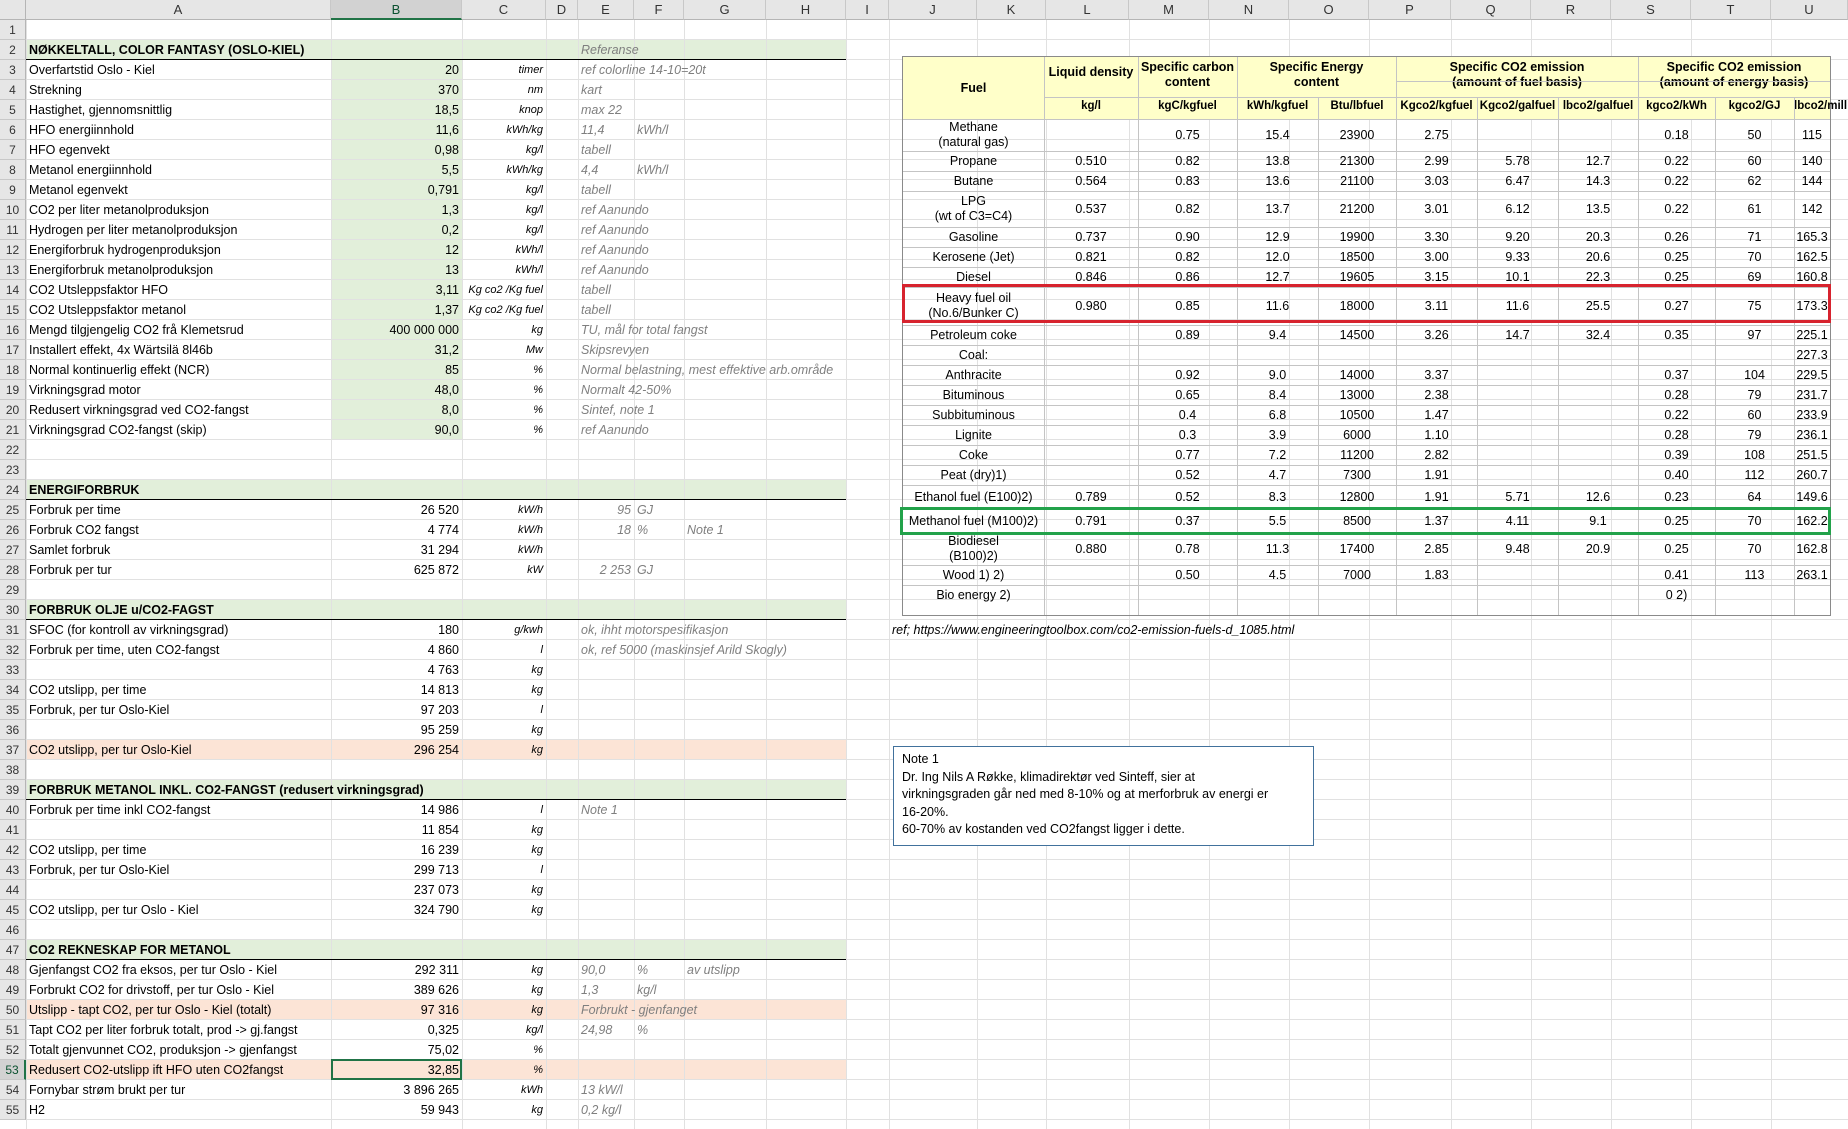 The width and height of the screenshot is (1848, 1129). I want to click on cell-c32: l, so click(504, 650).